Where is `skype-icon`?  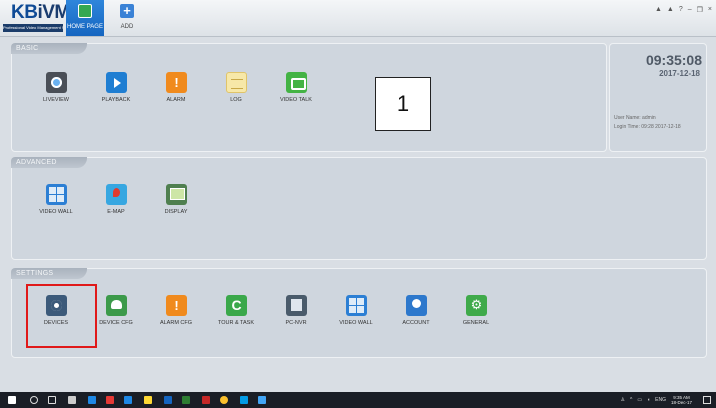 skype-icon is located at coordinates (244, 400).